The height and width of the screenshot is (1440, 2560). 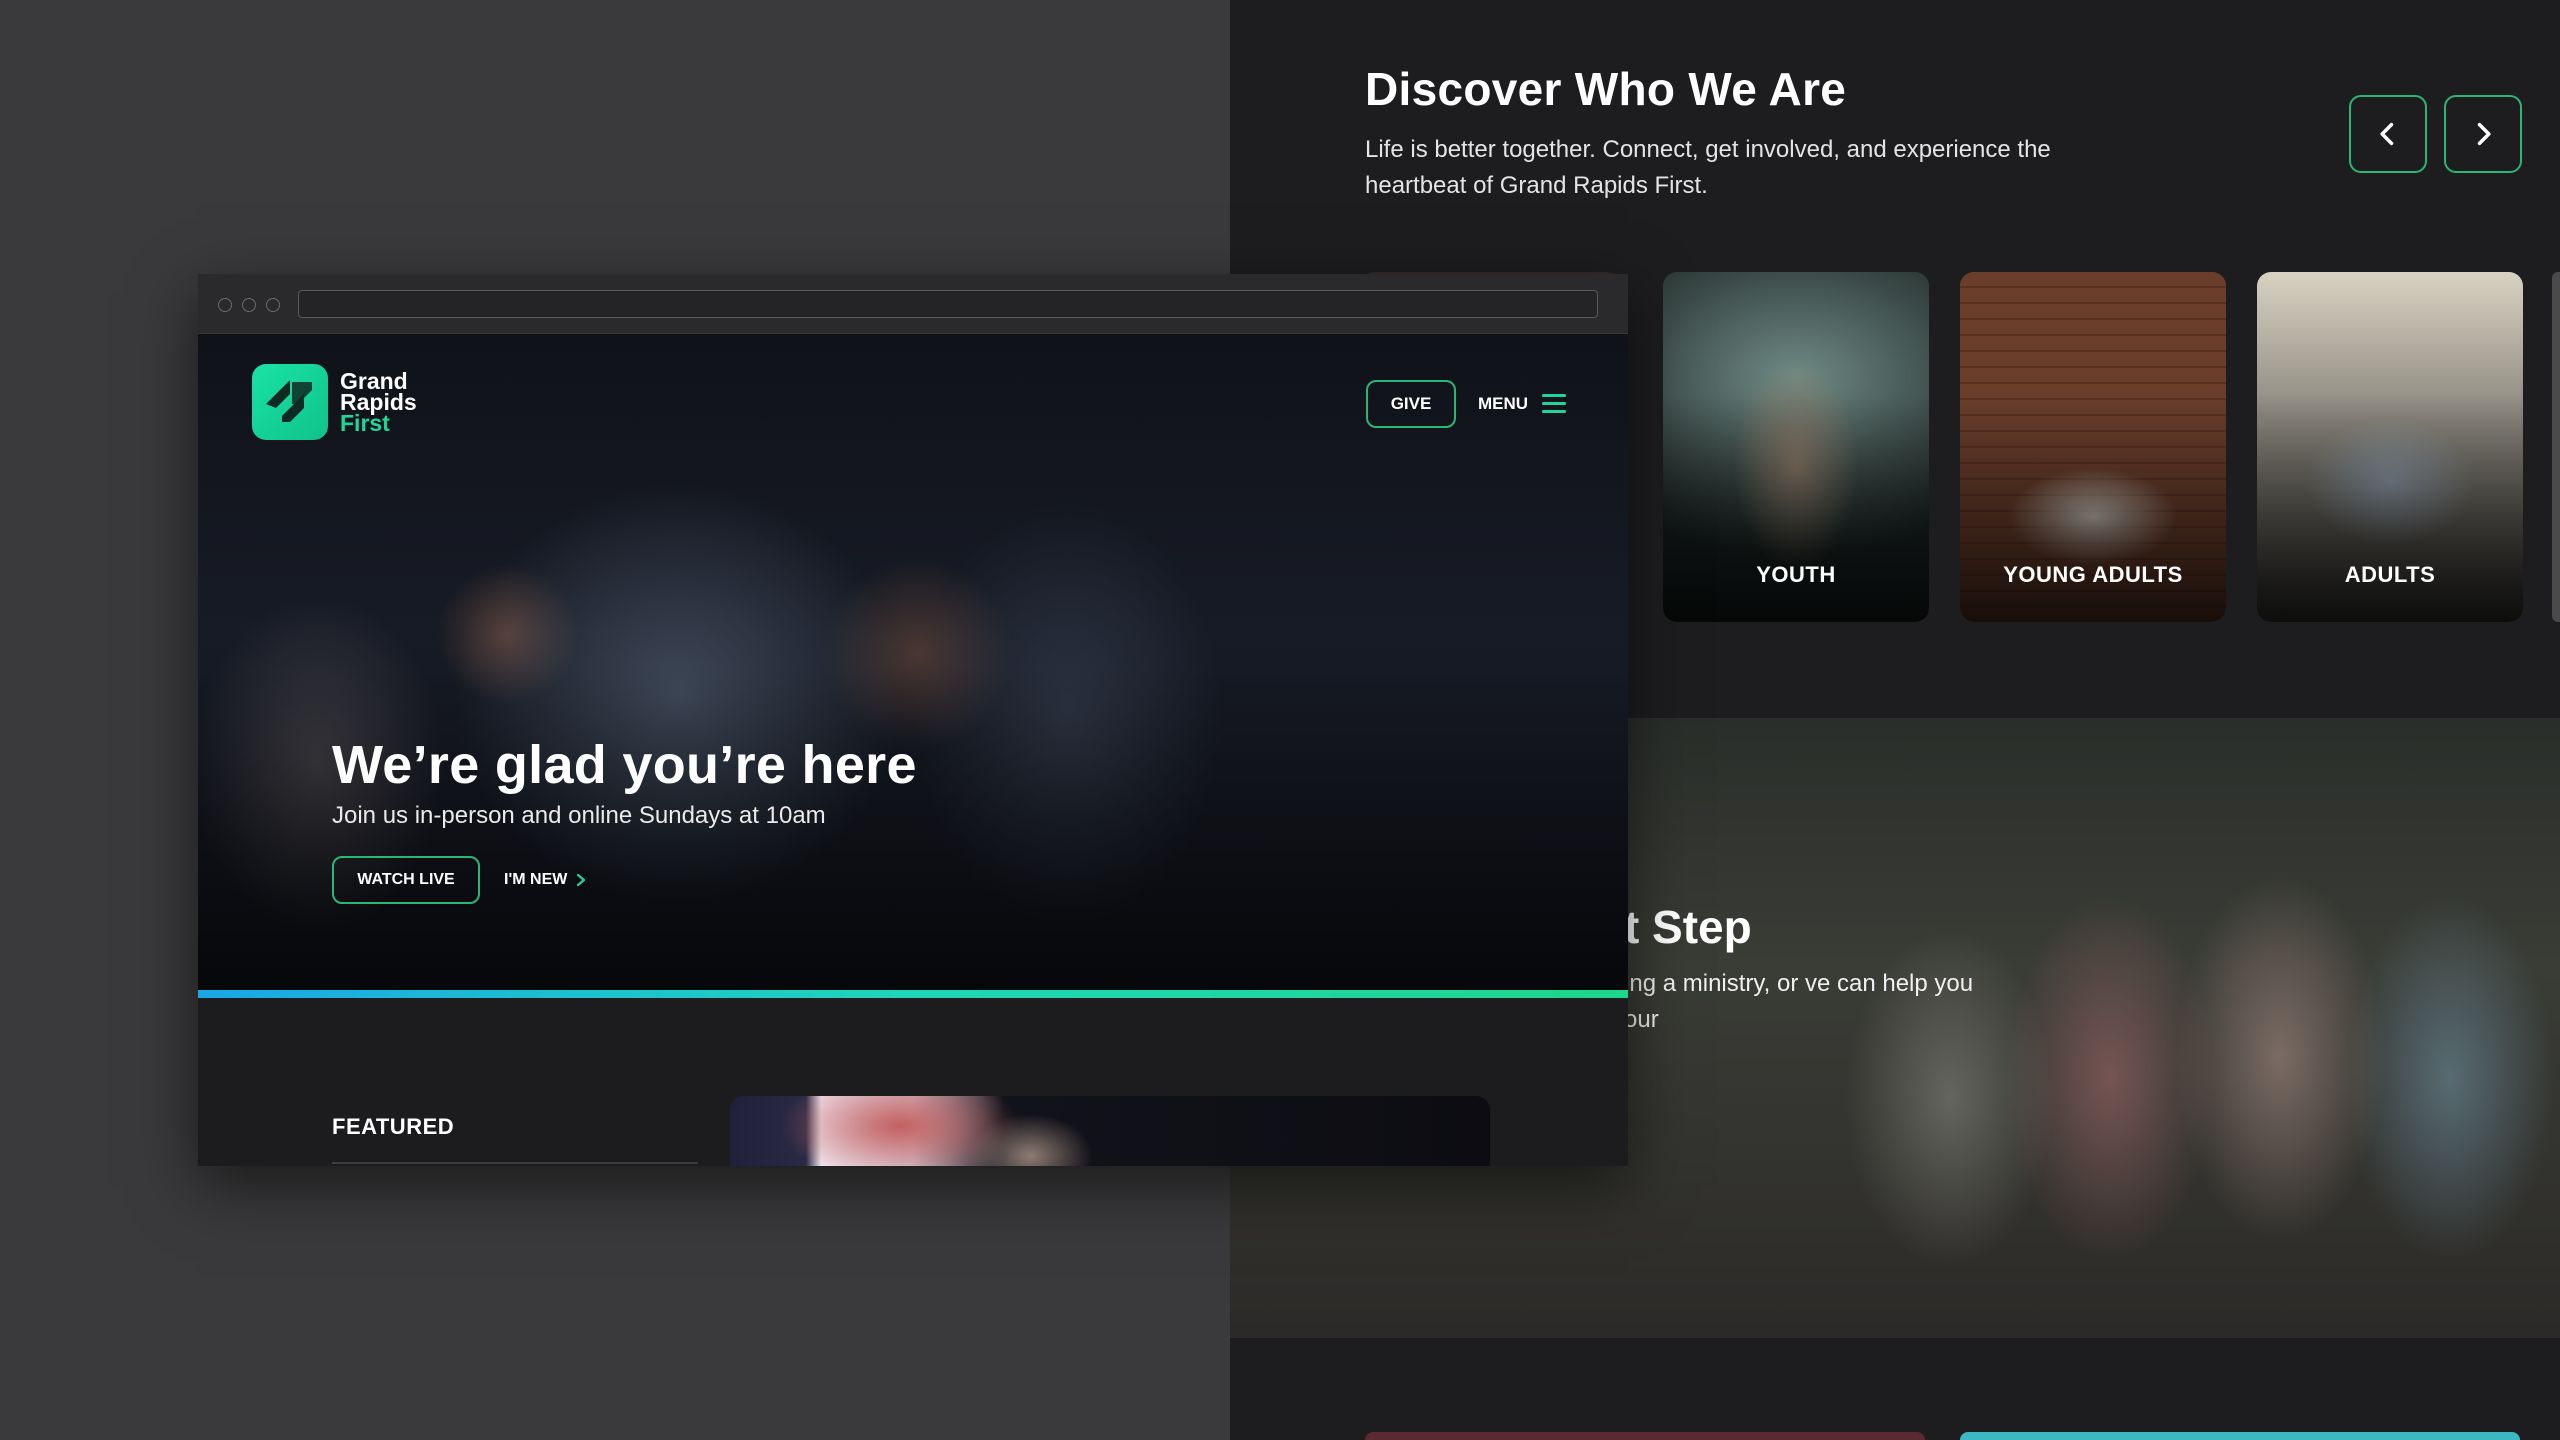 What do you see at coordinates (1796, 574) in the screenshot?
I see `ministry-card-label: YOUTH` at bounding box center [1796, 574].